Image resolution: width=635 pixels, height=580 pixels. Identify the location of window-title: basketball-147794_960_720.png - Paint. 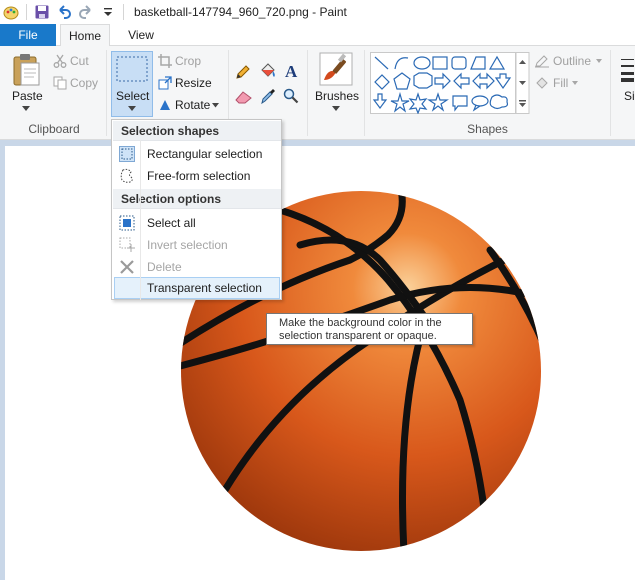
(240, 12).